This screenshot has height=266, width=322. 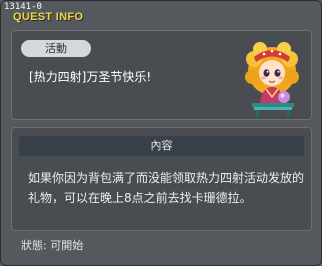 I want to click on npc-girl-portrait-icon, so click(x=272, y=79).